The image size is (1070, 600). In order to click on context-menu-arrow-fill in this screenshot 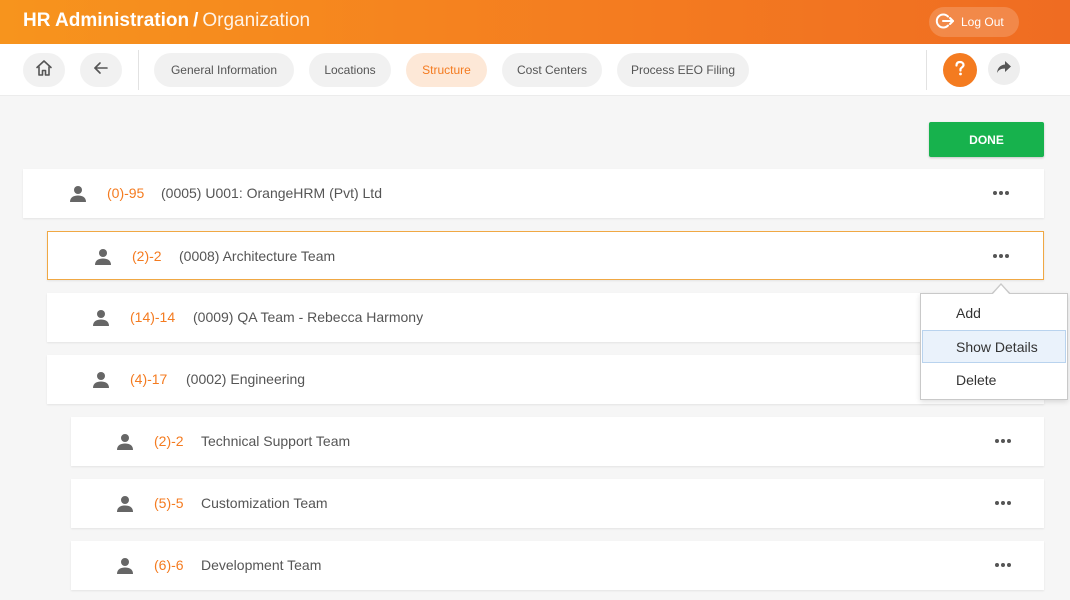, I will do `click(1001, 290)`.